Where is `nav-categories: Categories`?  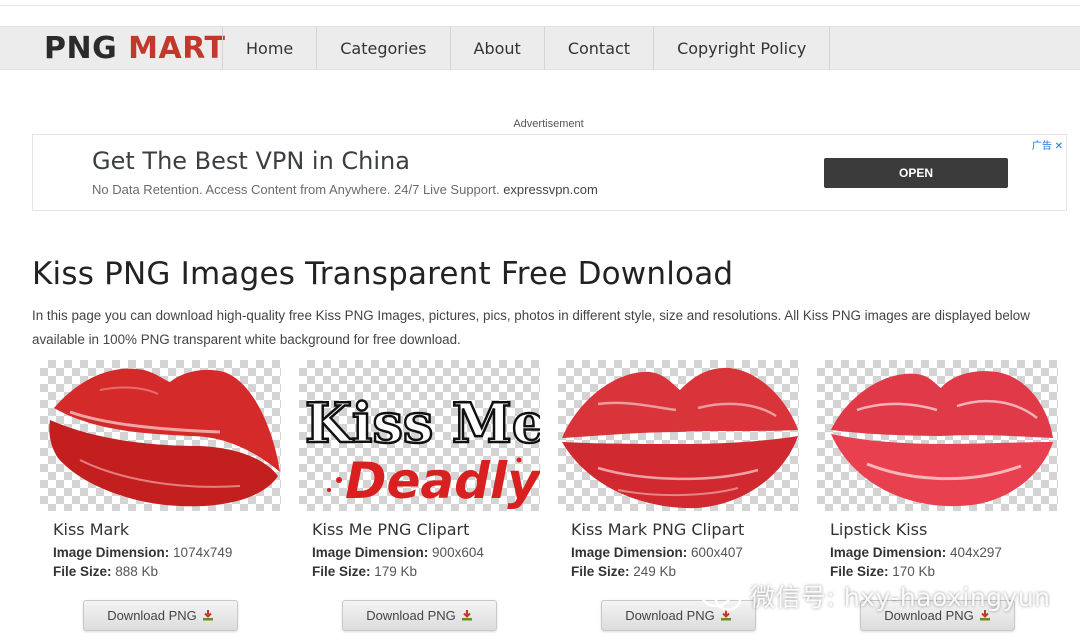
nav-categories: Categories is located at coordinates (382, 48).